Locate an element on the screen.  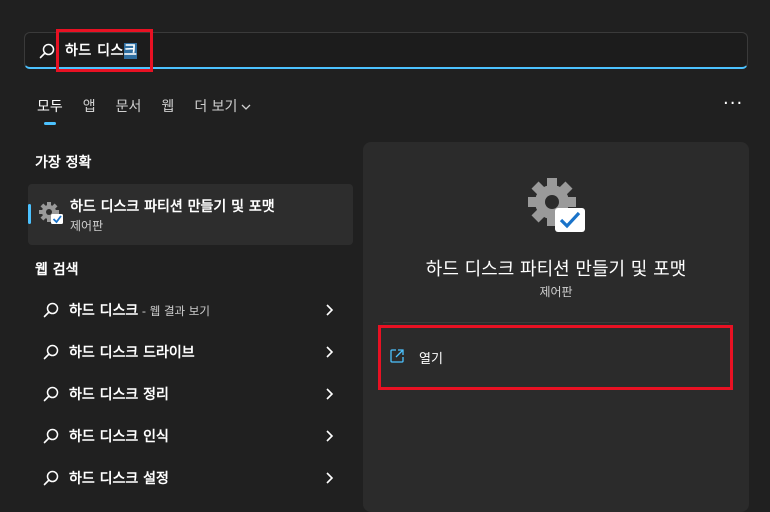
tab-web: 웹 is located at coordinates (167, 106).